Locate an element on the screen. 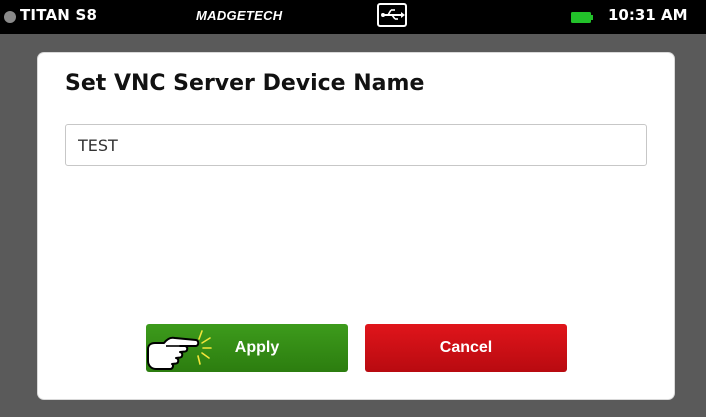  device-name: TITAN S8 is located at coordinates (59, 15).